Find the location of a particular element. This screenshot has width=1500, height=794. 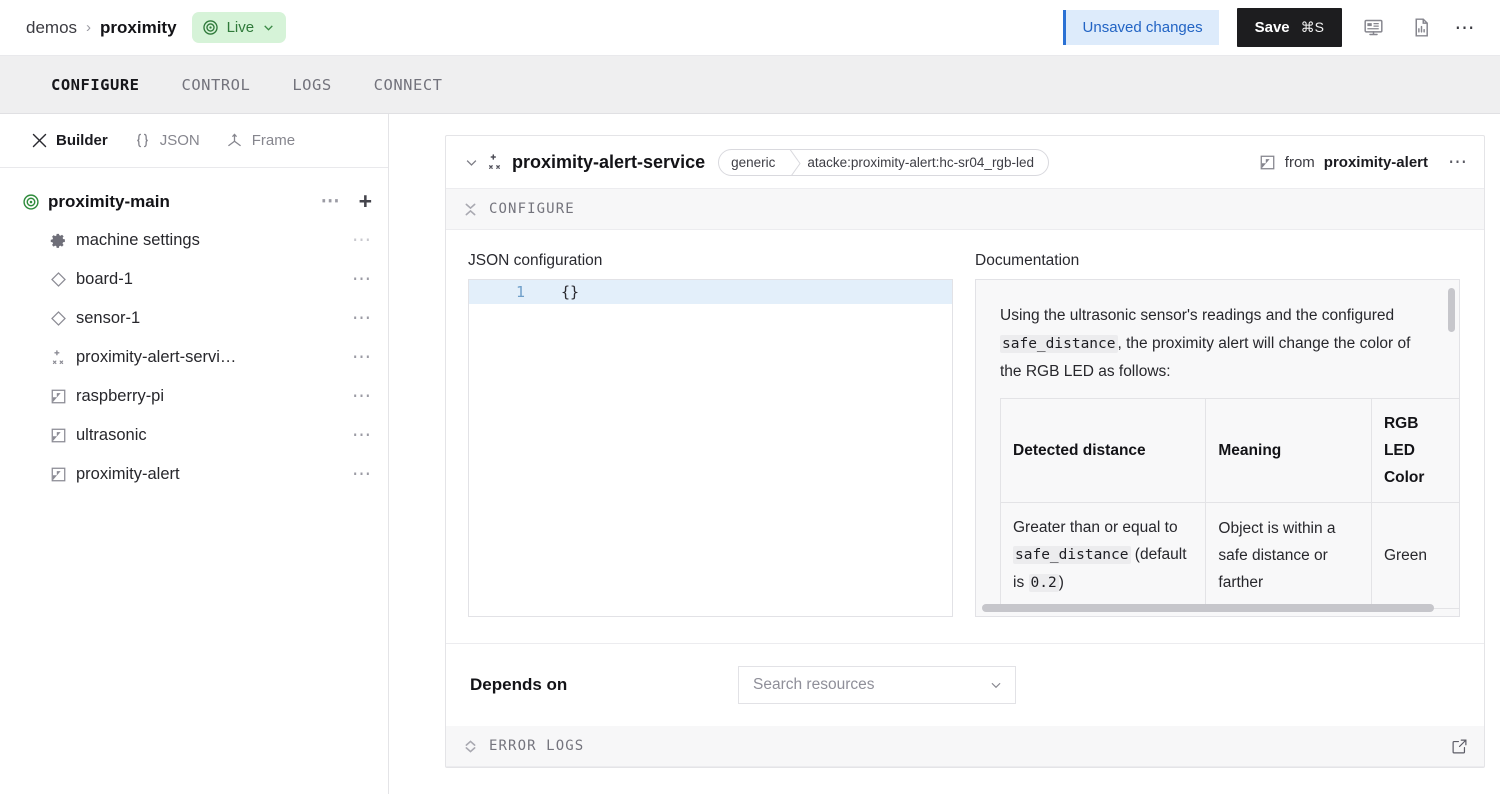

sidebar-item-proximity-main: proximity-main ⋯ + is located at coordinates (194, 201).